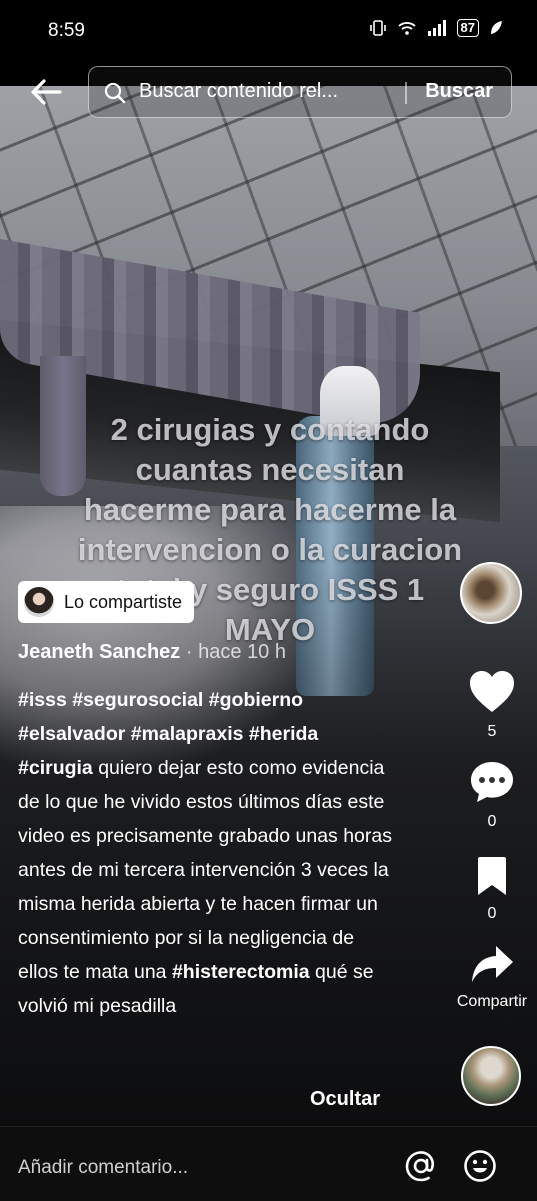  What do you see at coordinates (270, 509) in the screenshot?
I see `overlay-line: hacerme para hacerme la` at bounding box center [270, 509].